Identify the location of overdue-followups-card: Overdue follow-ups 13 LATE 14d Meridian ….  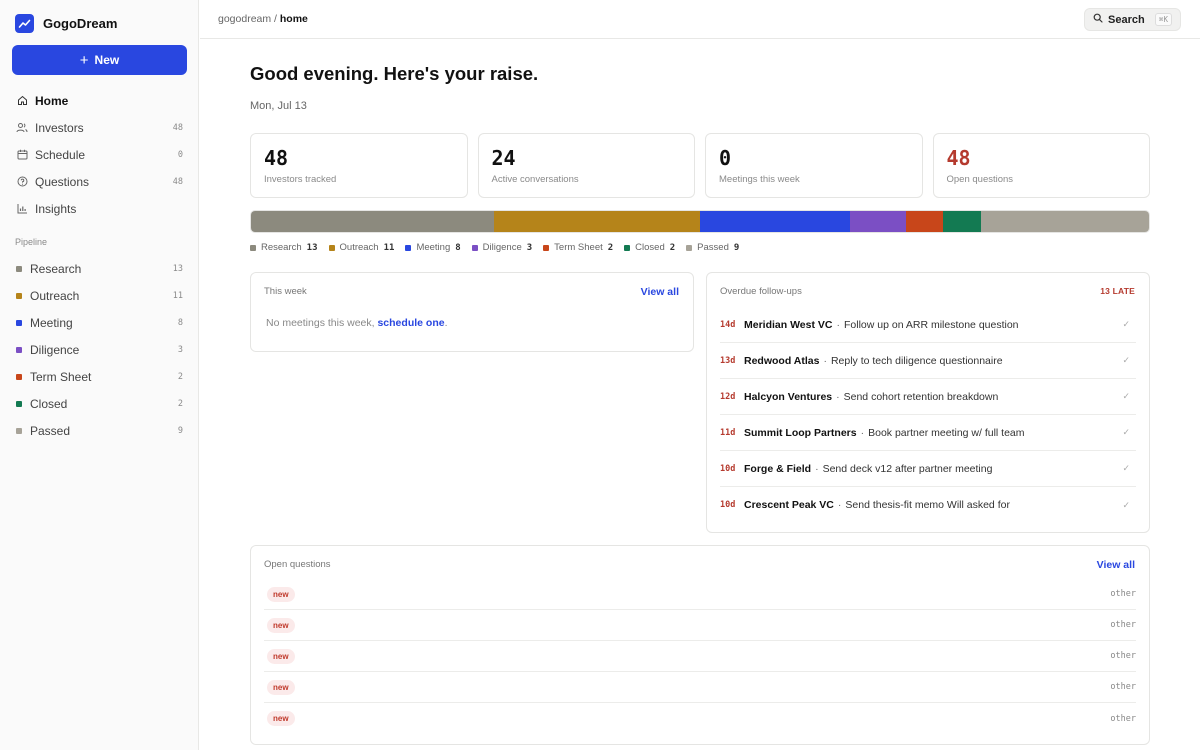
(928, 402).